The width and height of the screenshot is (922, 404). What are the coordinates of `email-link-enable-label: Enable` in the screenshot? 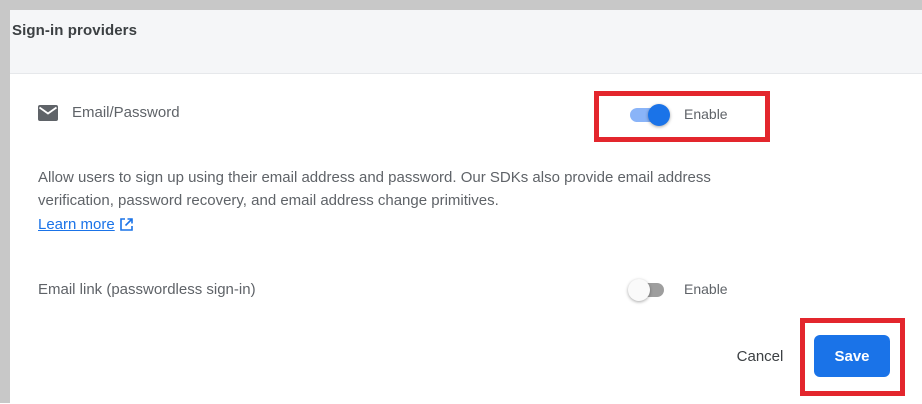 It's located at (706, 289).